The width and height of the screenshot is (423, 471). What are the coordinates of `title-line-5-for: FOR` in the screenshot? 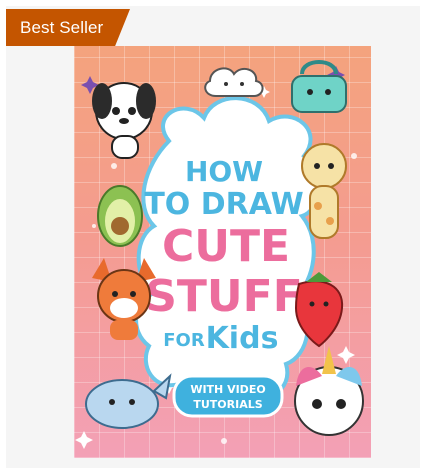 It's located at (184, 340).